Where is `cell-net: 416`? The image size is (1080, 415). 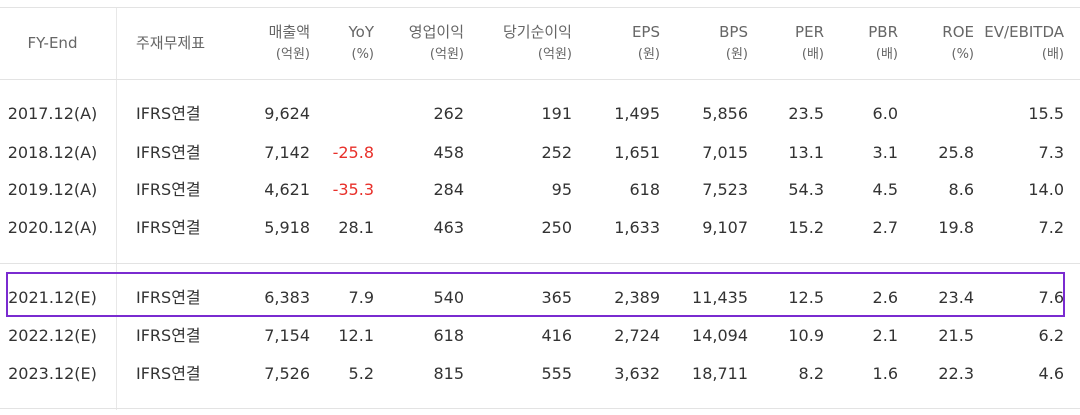
cell-net: 416 is located at coordinates (556, 335).